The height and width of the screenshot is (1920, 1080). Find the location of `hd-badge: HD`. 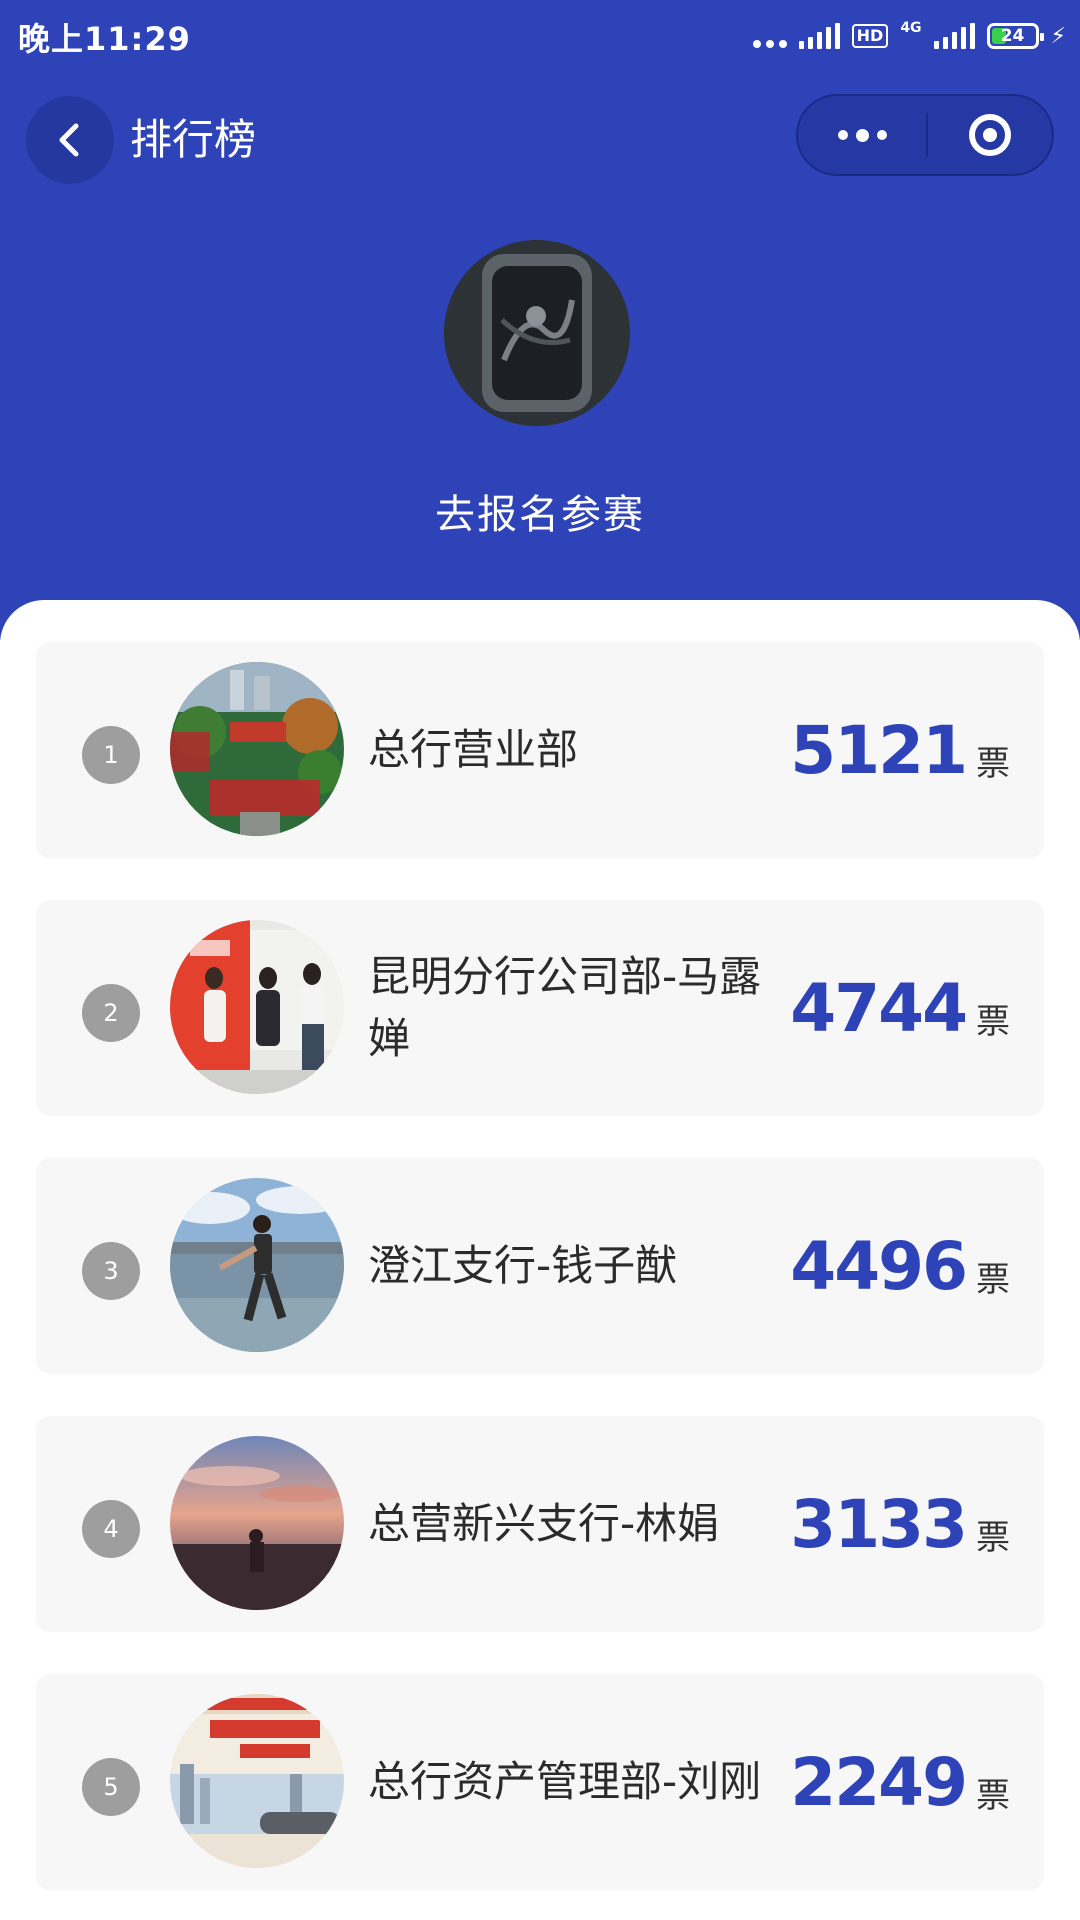

hd-badge: HD is located at coordinates (870, 36).